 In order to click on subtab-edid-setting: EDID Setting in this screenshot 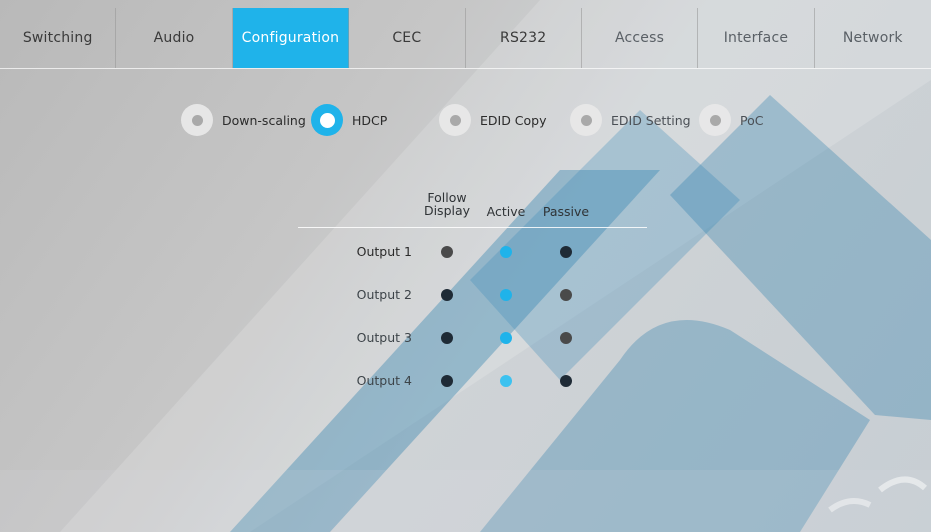, I will do `click(630, 120)`.